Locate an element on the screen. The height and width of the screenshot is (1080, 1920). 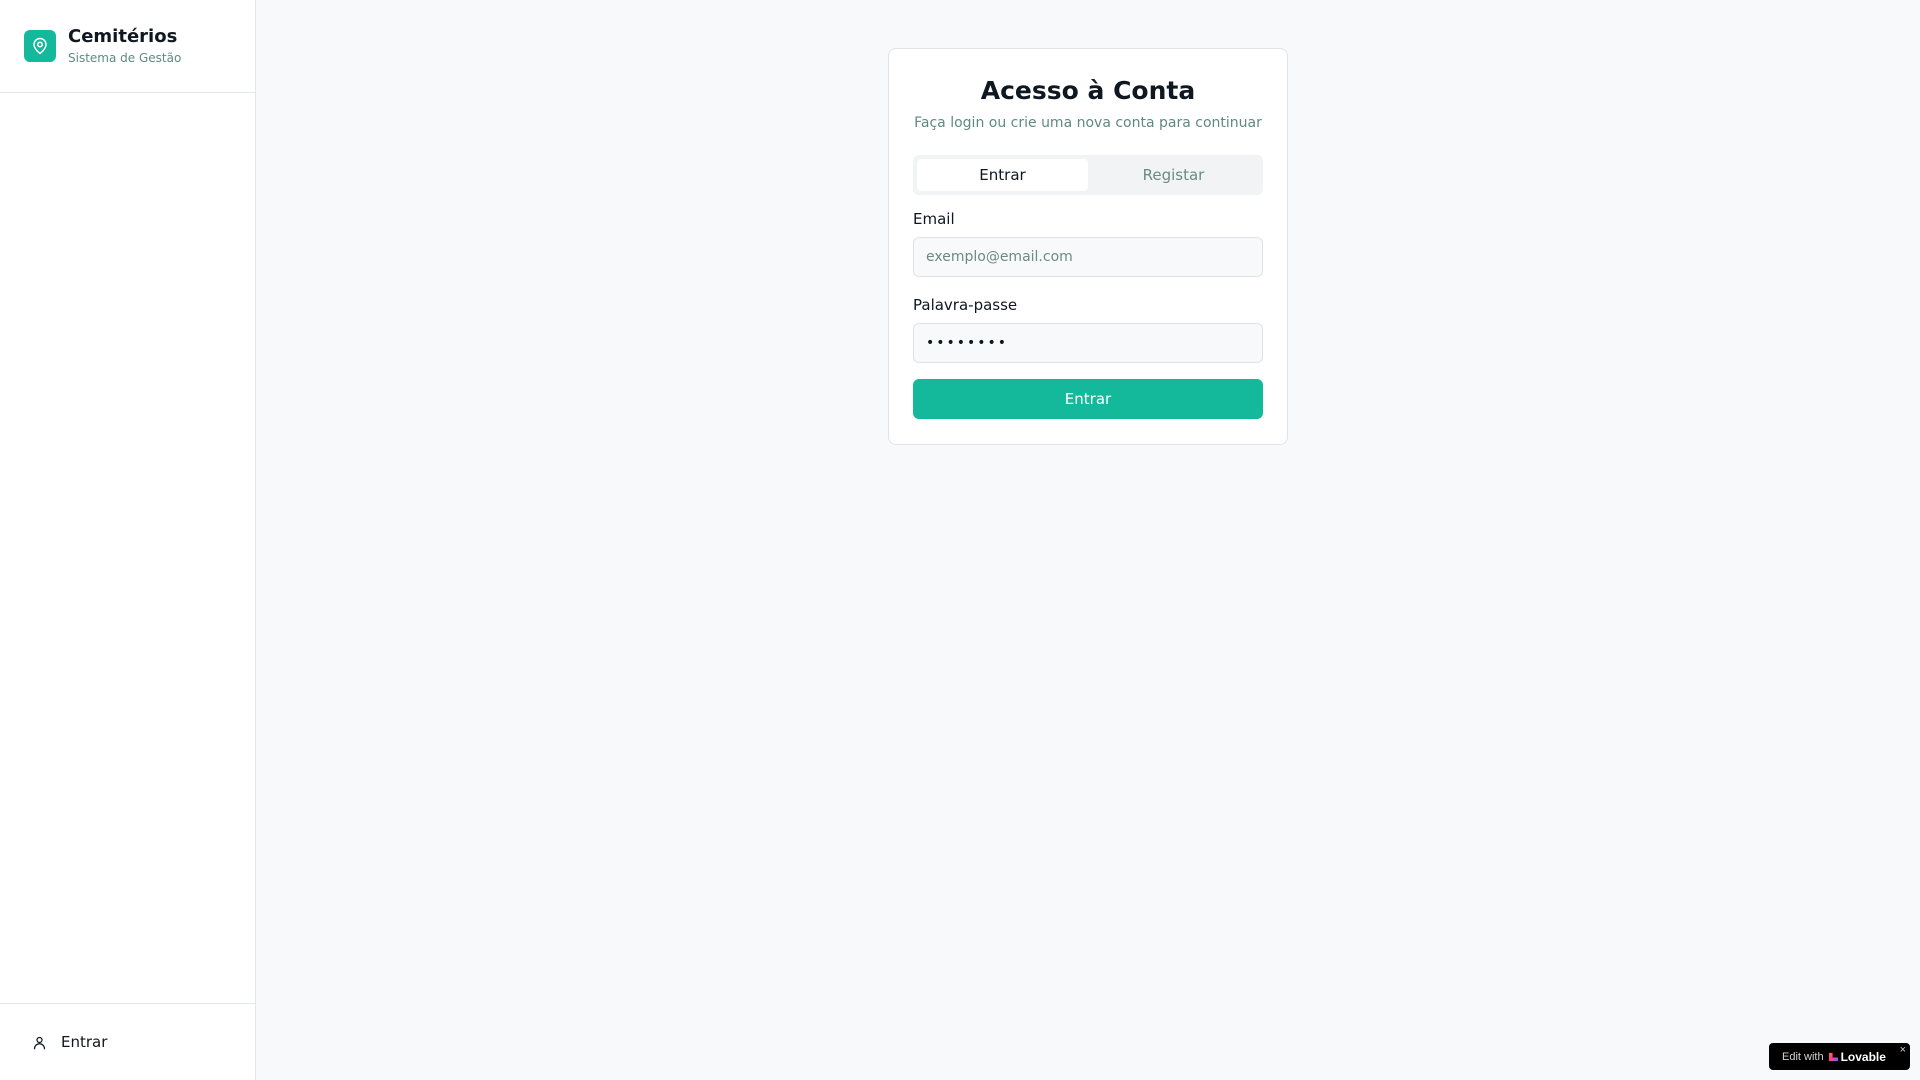
badge-close-icon: × is located at coordinates (1903, 1050).